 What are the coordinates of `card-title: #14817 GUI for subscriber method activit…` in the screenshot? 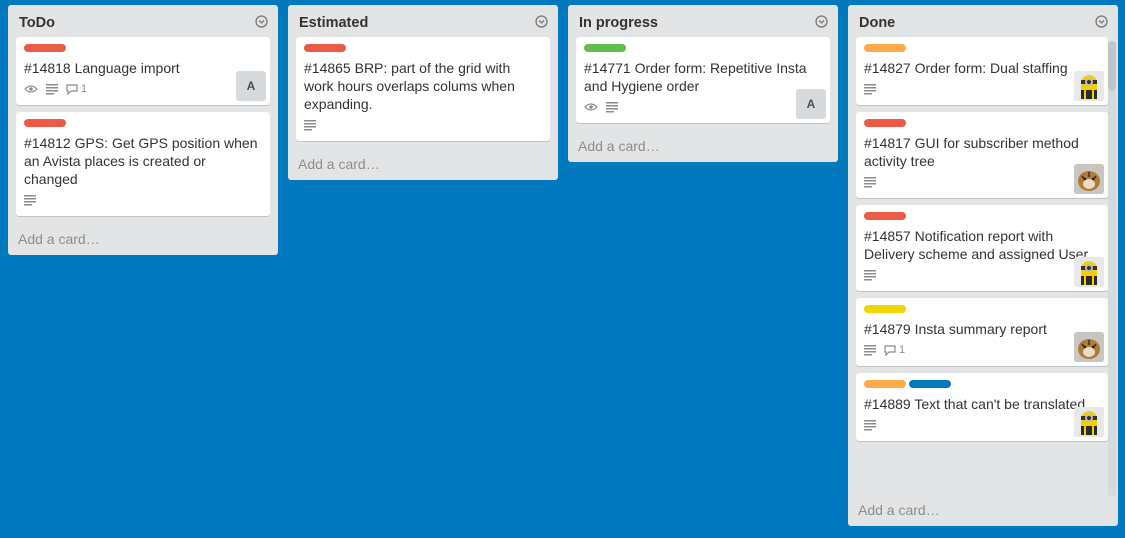 It's located at (971, 152).